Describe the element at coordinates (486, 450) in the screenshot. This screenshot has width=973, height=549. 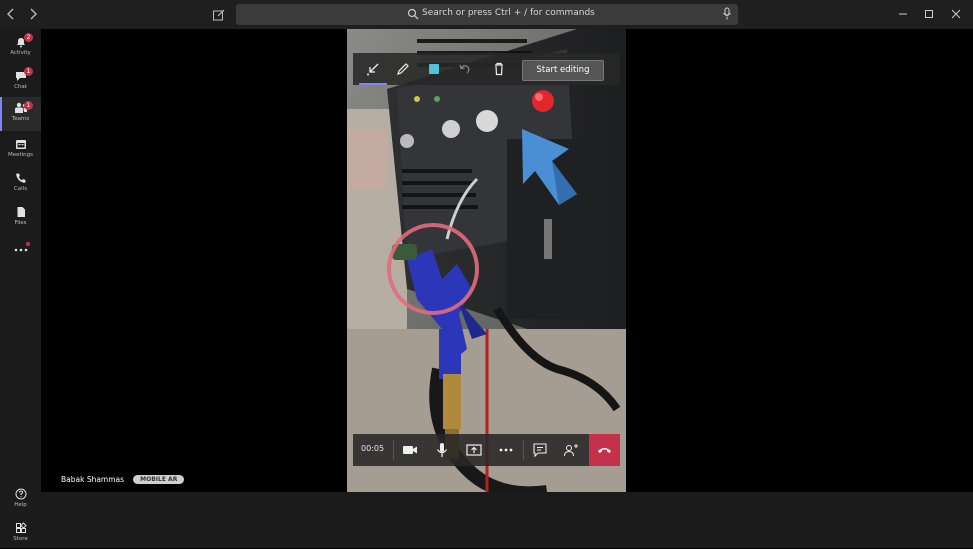
I see `call-control-bar: 00:05` at that location.